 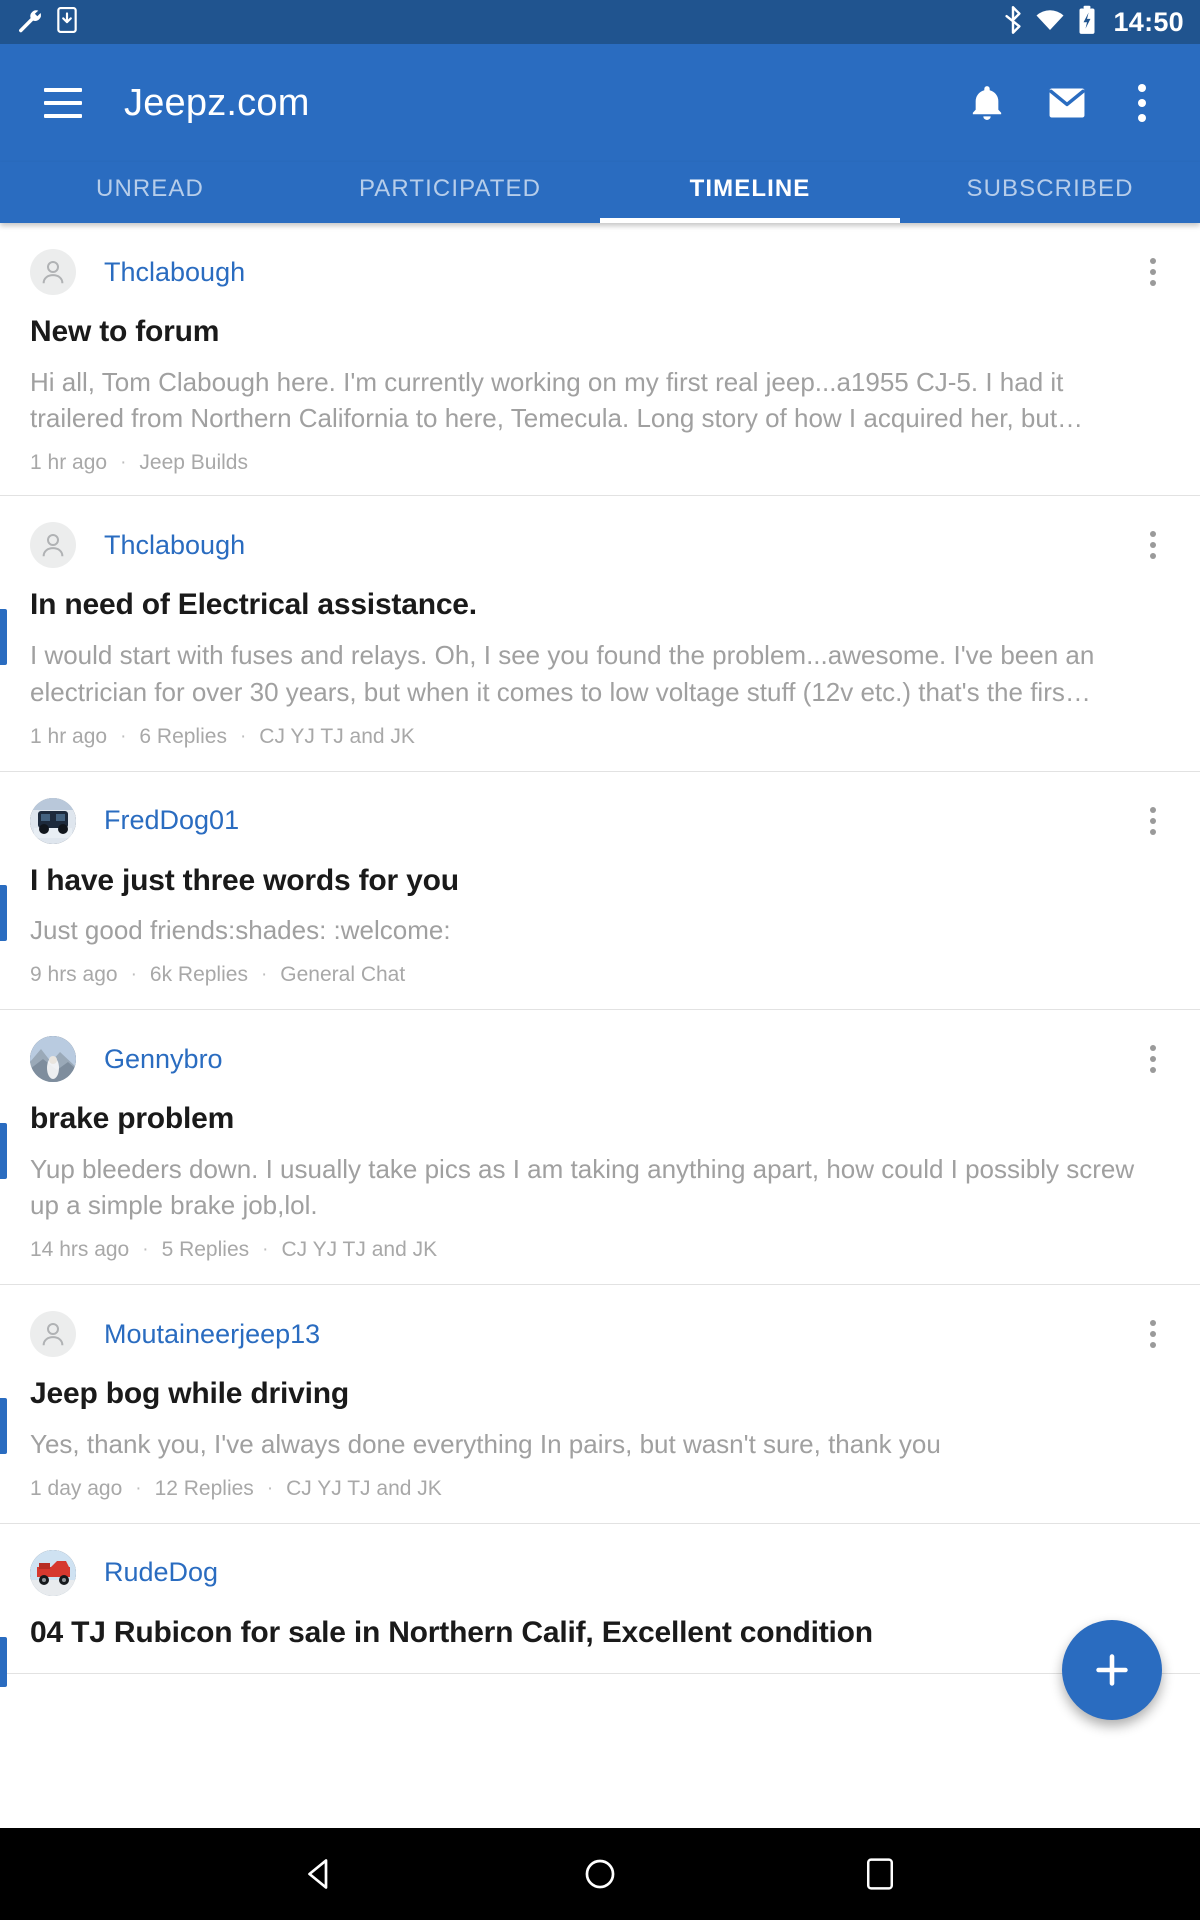 What do you see at coordinates (600, 605) in the screenshot?
I see `post-title: In need of Electrical assistance.` at bounding box center [600, 605].